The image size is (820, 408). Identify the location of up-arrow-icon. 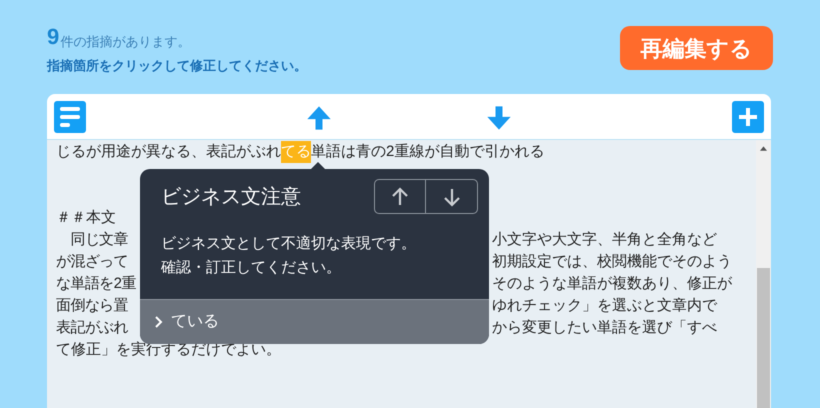
(400, 196).